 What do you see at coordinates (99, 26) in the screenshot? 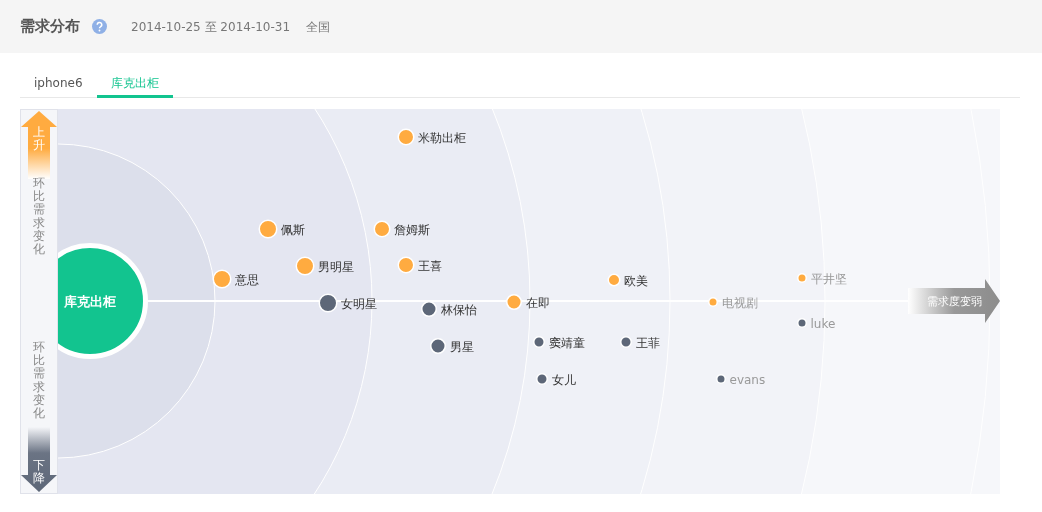
I see `help-icon` at bounding box center [99, 26].